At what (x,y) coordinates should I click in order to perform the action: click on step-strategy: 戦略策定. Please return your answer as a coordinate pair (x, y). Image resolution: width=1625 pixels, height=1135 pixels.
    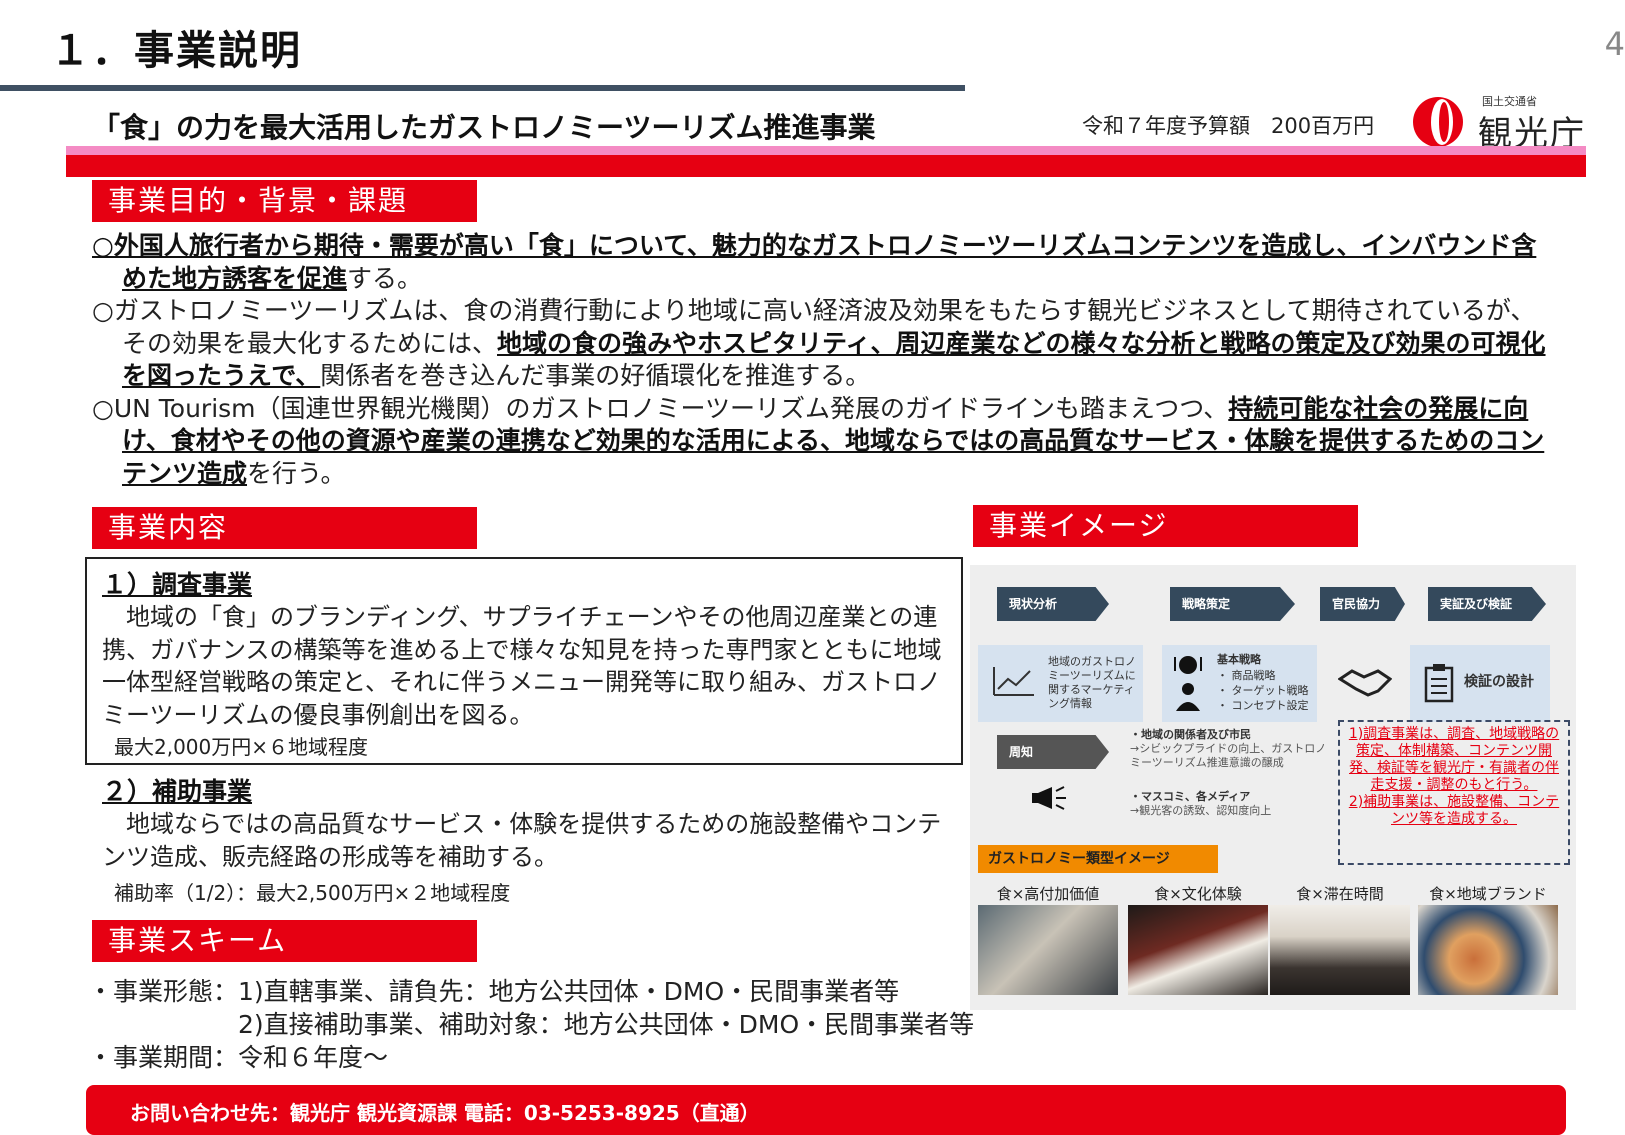
    Looking at the image, I should click on (1232, 604).